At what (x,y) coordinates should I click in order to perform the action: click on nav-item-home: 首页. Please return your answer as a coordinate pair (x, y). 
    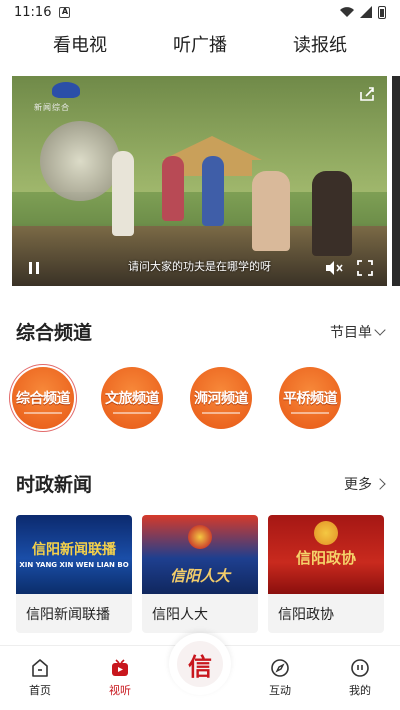
    Looking at the image, I should click on (40, 678).